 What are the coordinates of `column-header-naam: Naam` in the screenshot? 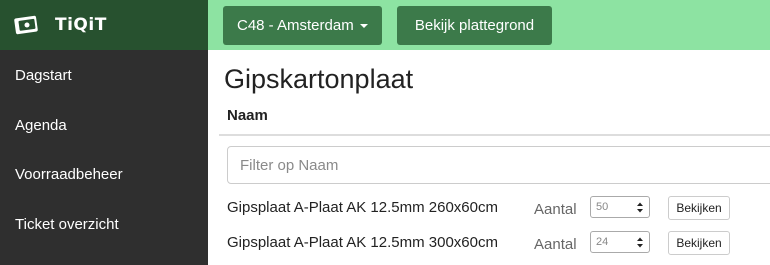 It's located at (247, 115).